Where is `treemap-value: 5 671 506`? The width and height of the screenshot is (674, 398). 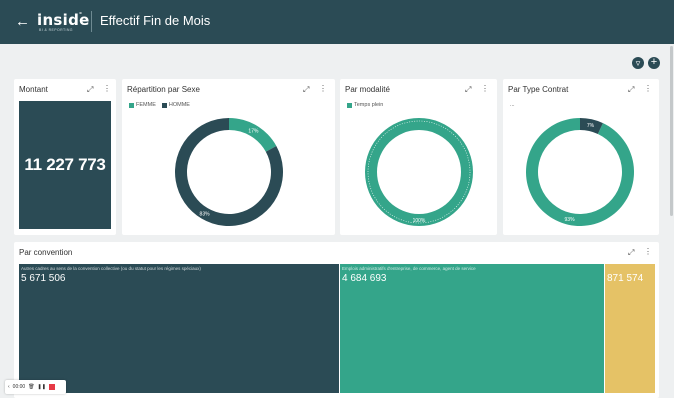
treemap-value: 5 671 506 is located at coordinates (43, 278).